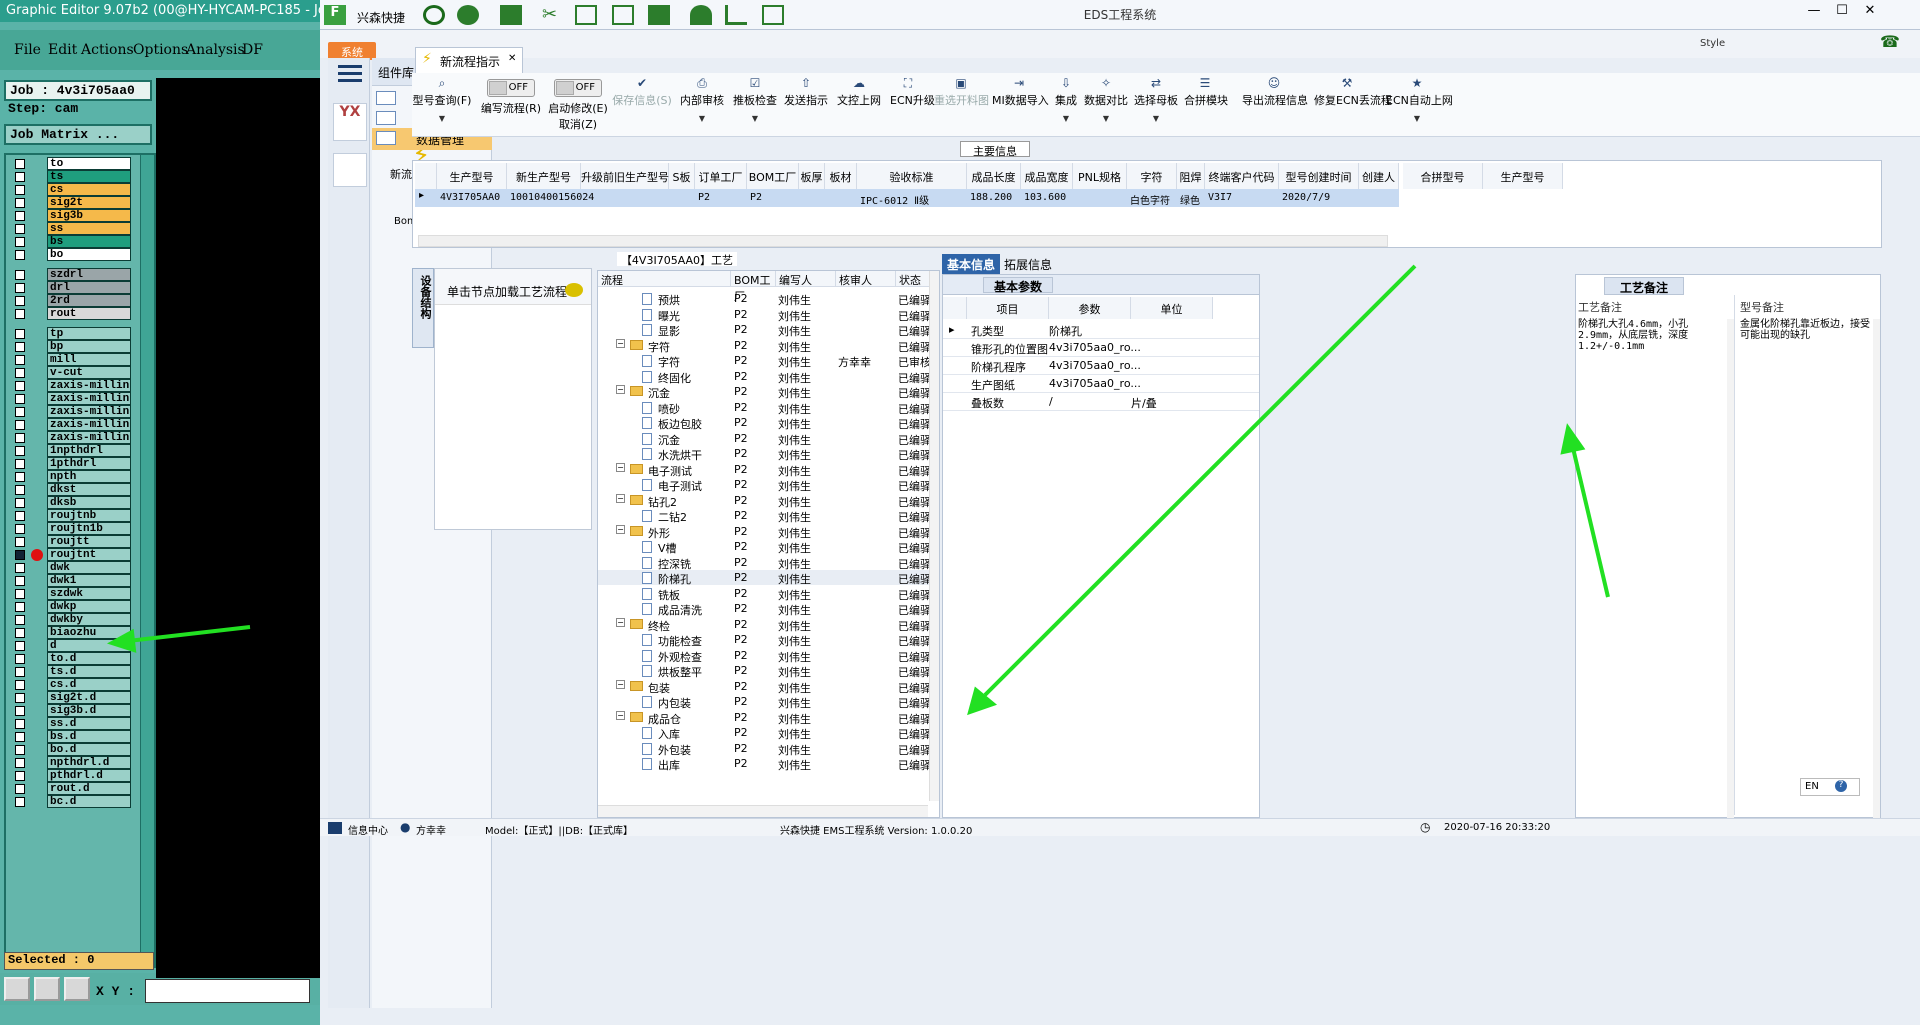 Image resolution: width=1920 pixels, height=1025 pixels. Describe the element at coordinates (89, 450) in the screenshot. I see `layer-name: 1npthdrl` at that location.